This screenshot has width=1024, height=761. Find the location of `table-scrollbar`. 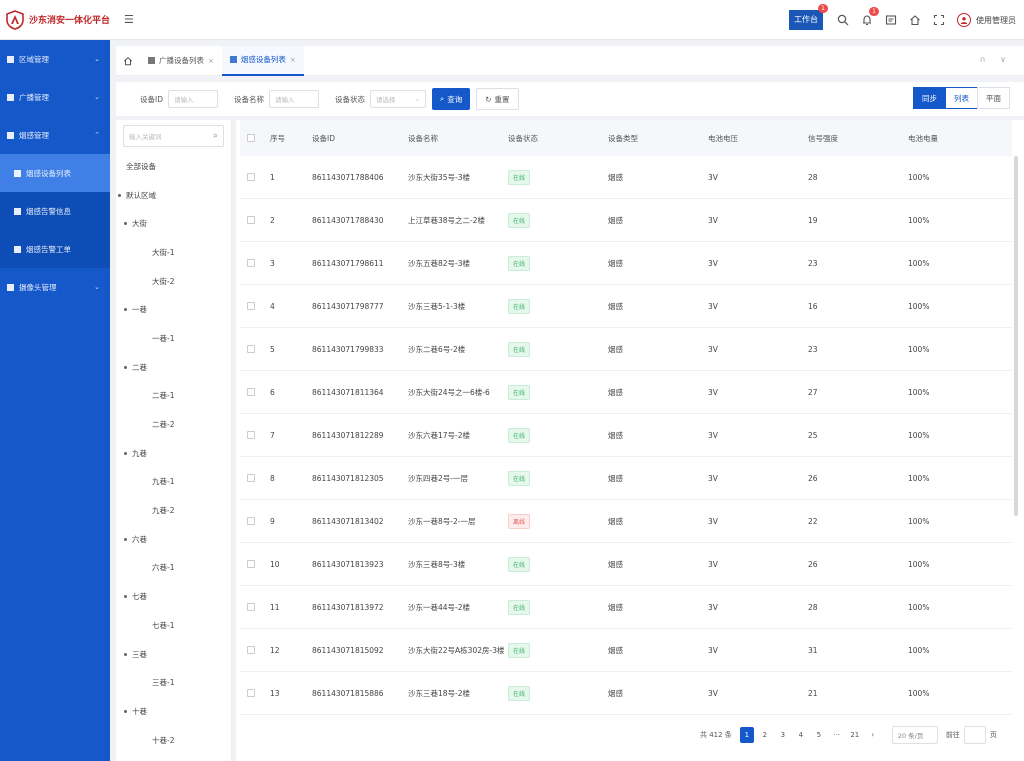

table-scrollbar is located at coordinates (1016, 336).